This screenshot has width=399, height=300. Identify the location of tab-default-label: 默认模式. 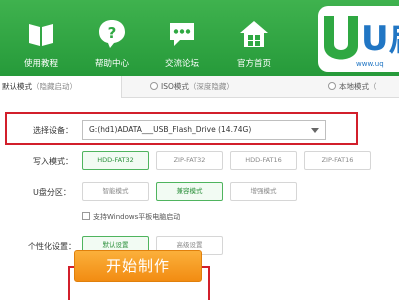
(17, 86).